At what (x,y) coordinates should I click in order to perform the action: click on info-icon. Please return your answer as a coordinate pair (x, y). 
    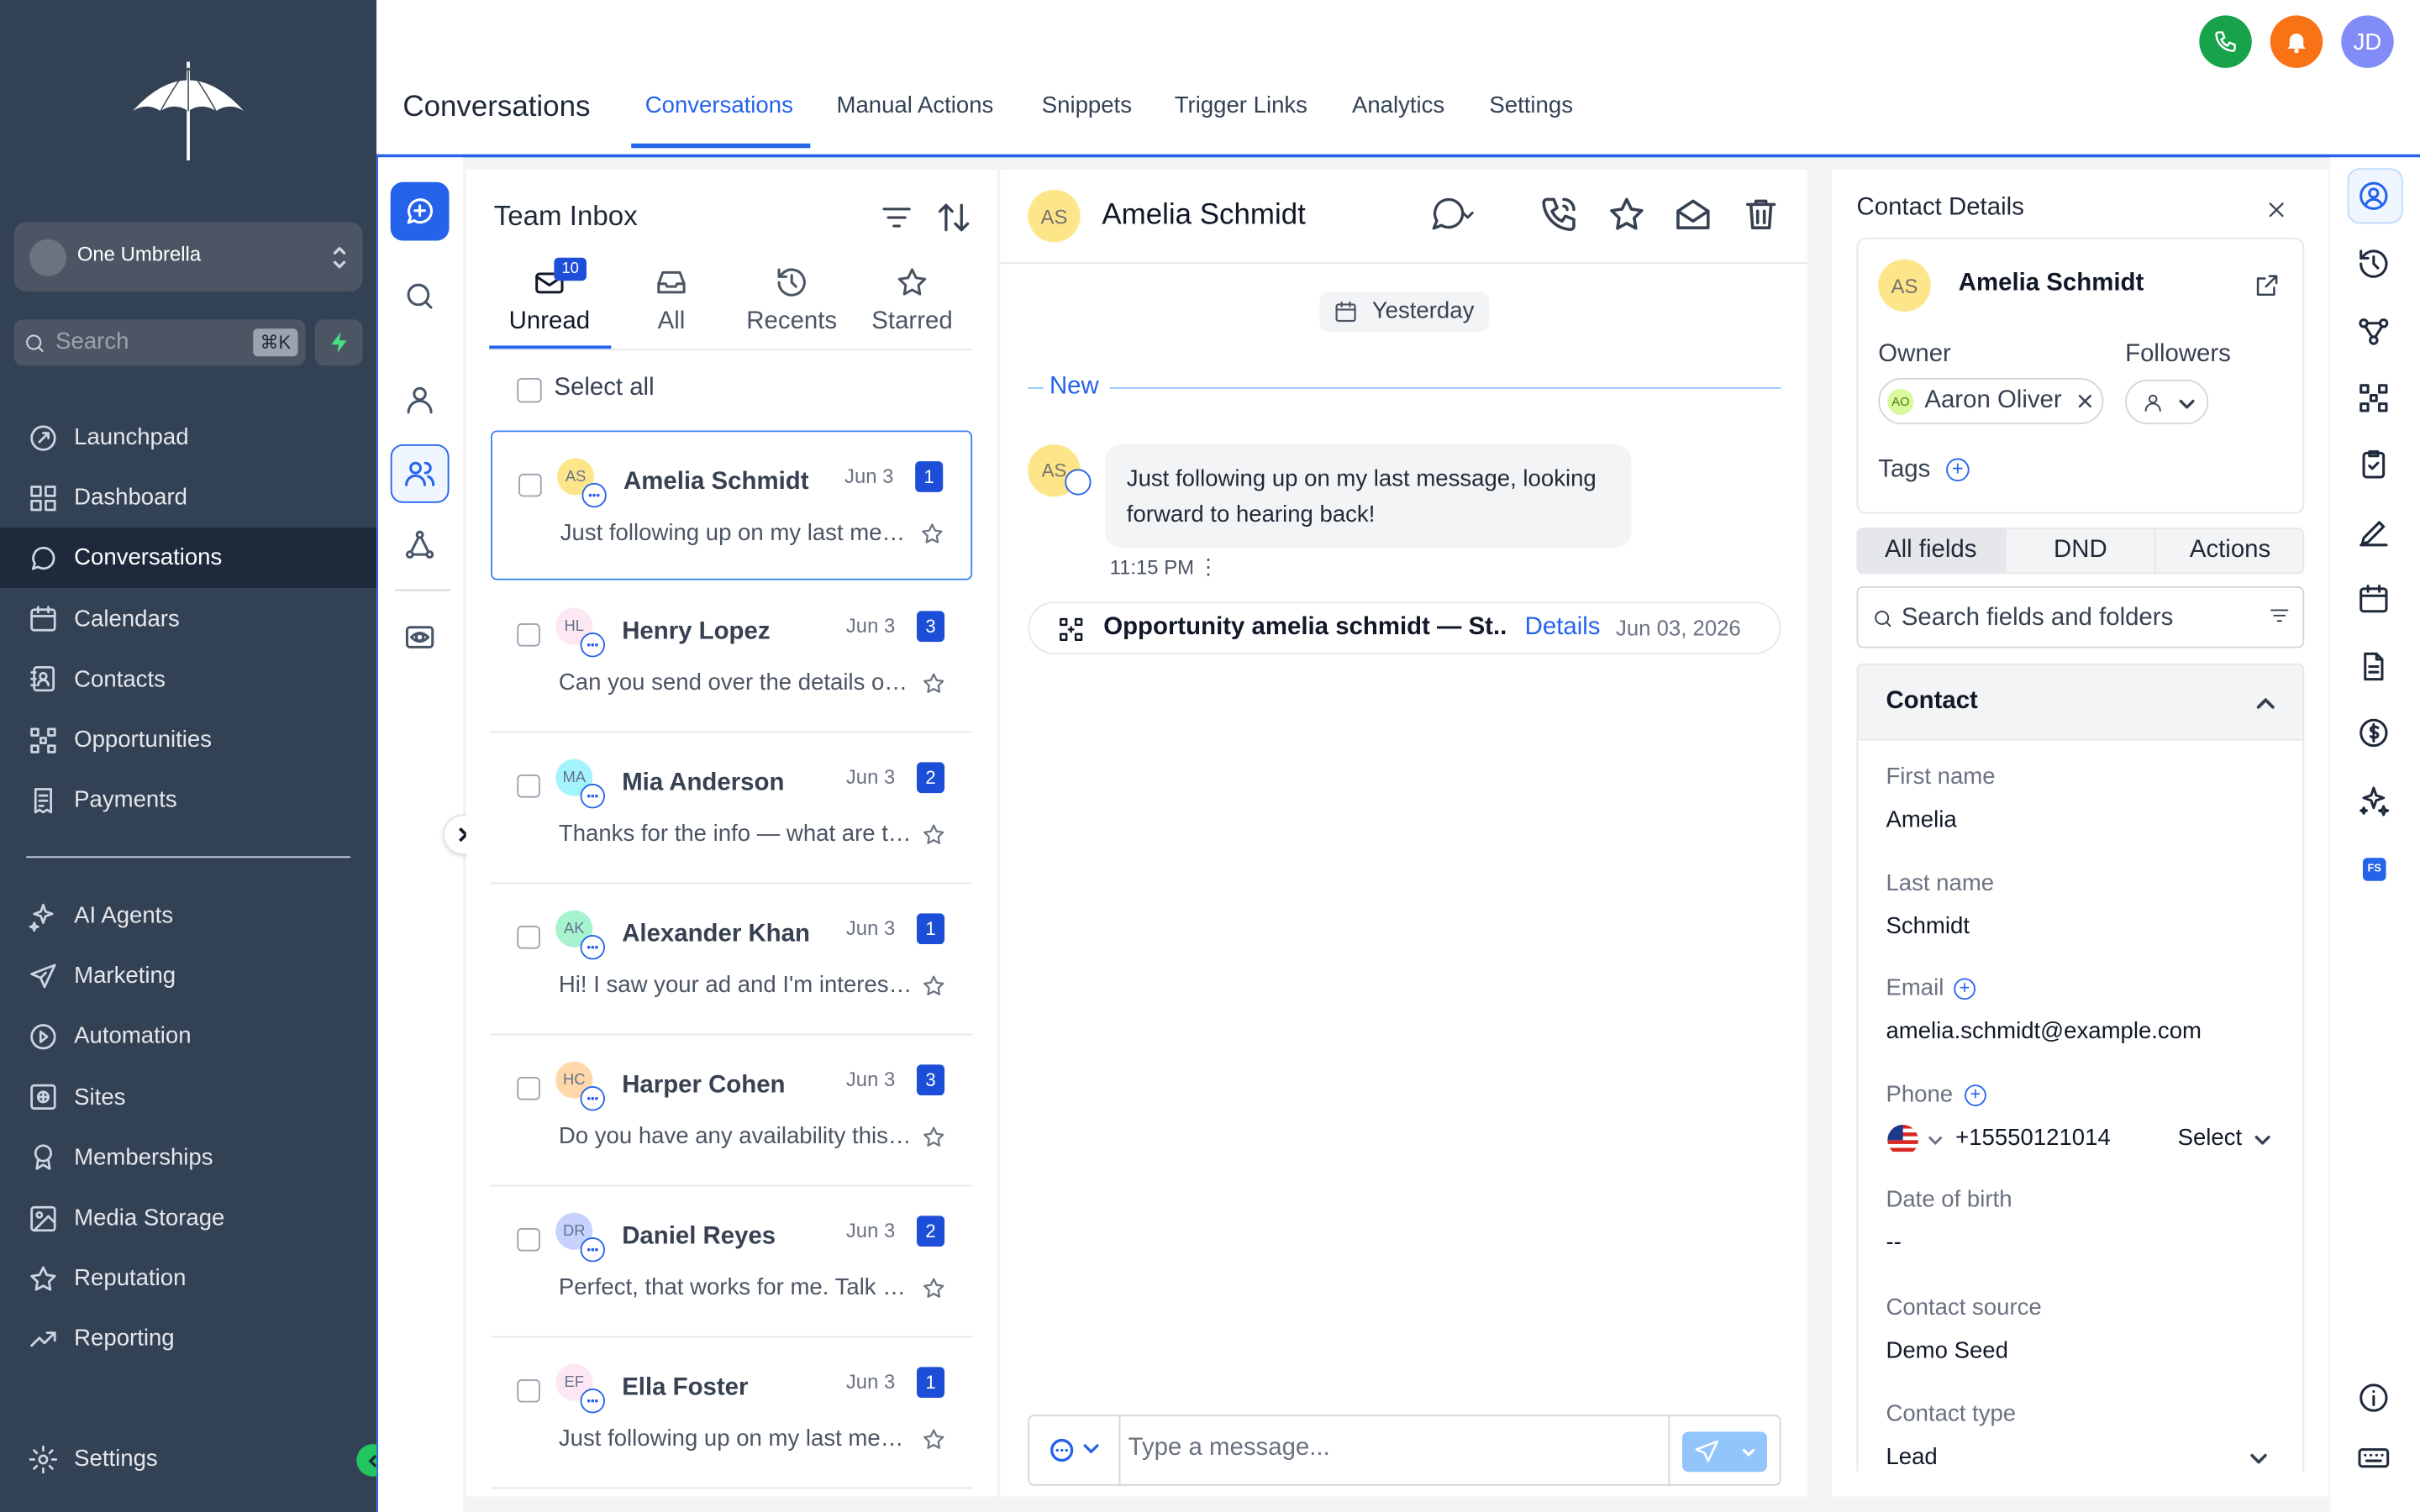
    Looking at the image, I should click on (2374, 1398).